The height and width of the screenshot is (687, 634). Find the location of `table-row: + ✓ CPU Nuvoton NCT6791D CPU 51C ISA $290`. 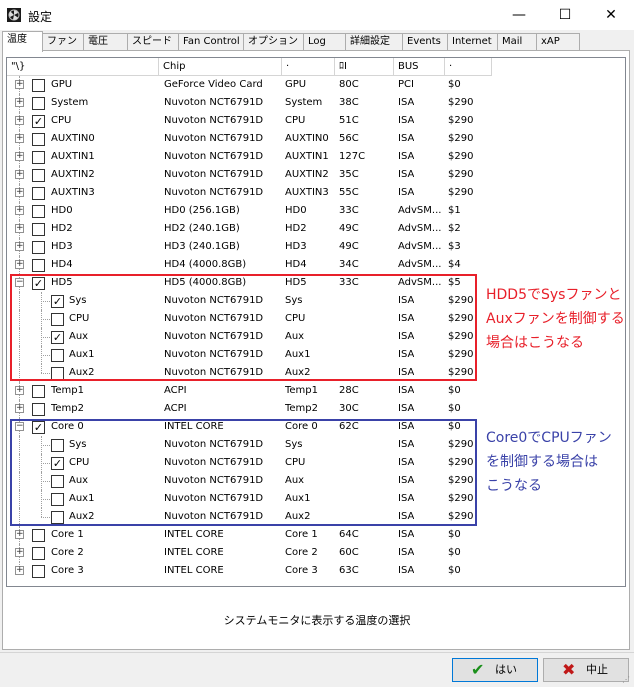

table-row: + ✓ CPU Nuvoton NCT6791D CPU 51C ISA $290 is located at coordinates (316, 121).